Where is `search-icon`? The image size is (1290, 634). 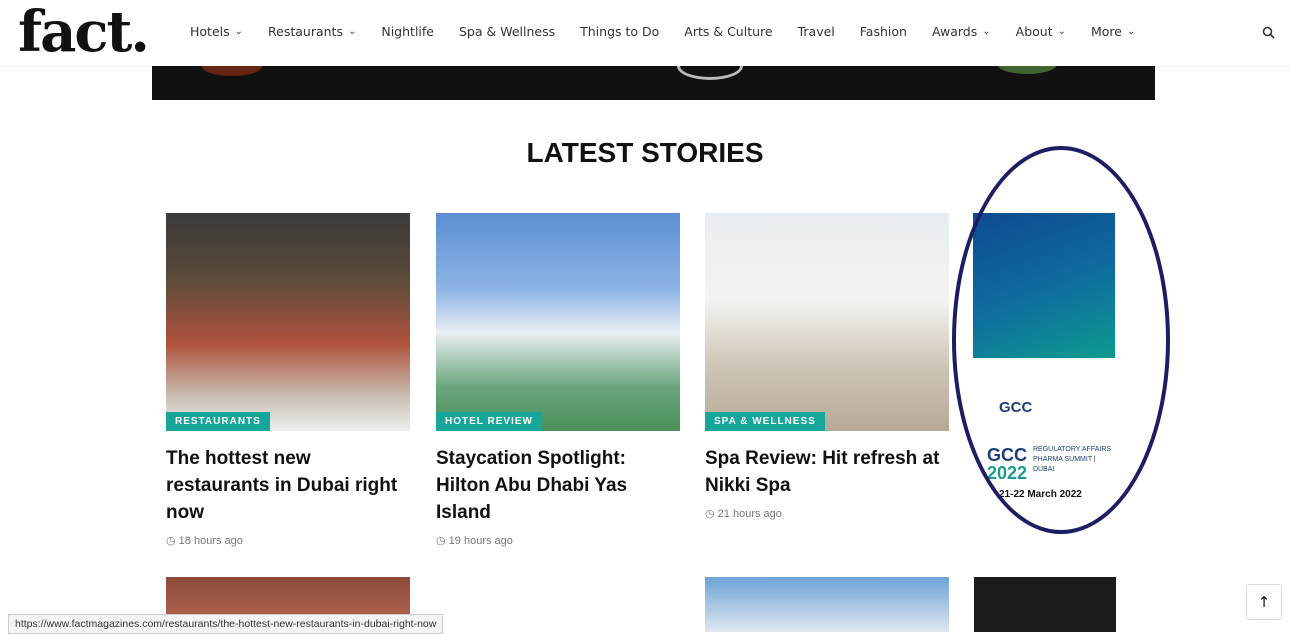
search-icon is located at coordinates (1268, 34).